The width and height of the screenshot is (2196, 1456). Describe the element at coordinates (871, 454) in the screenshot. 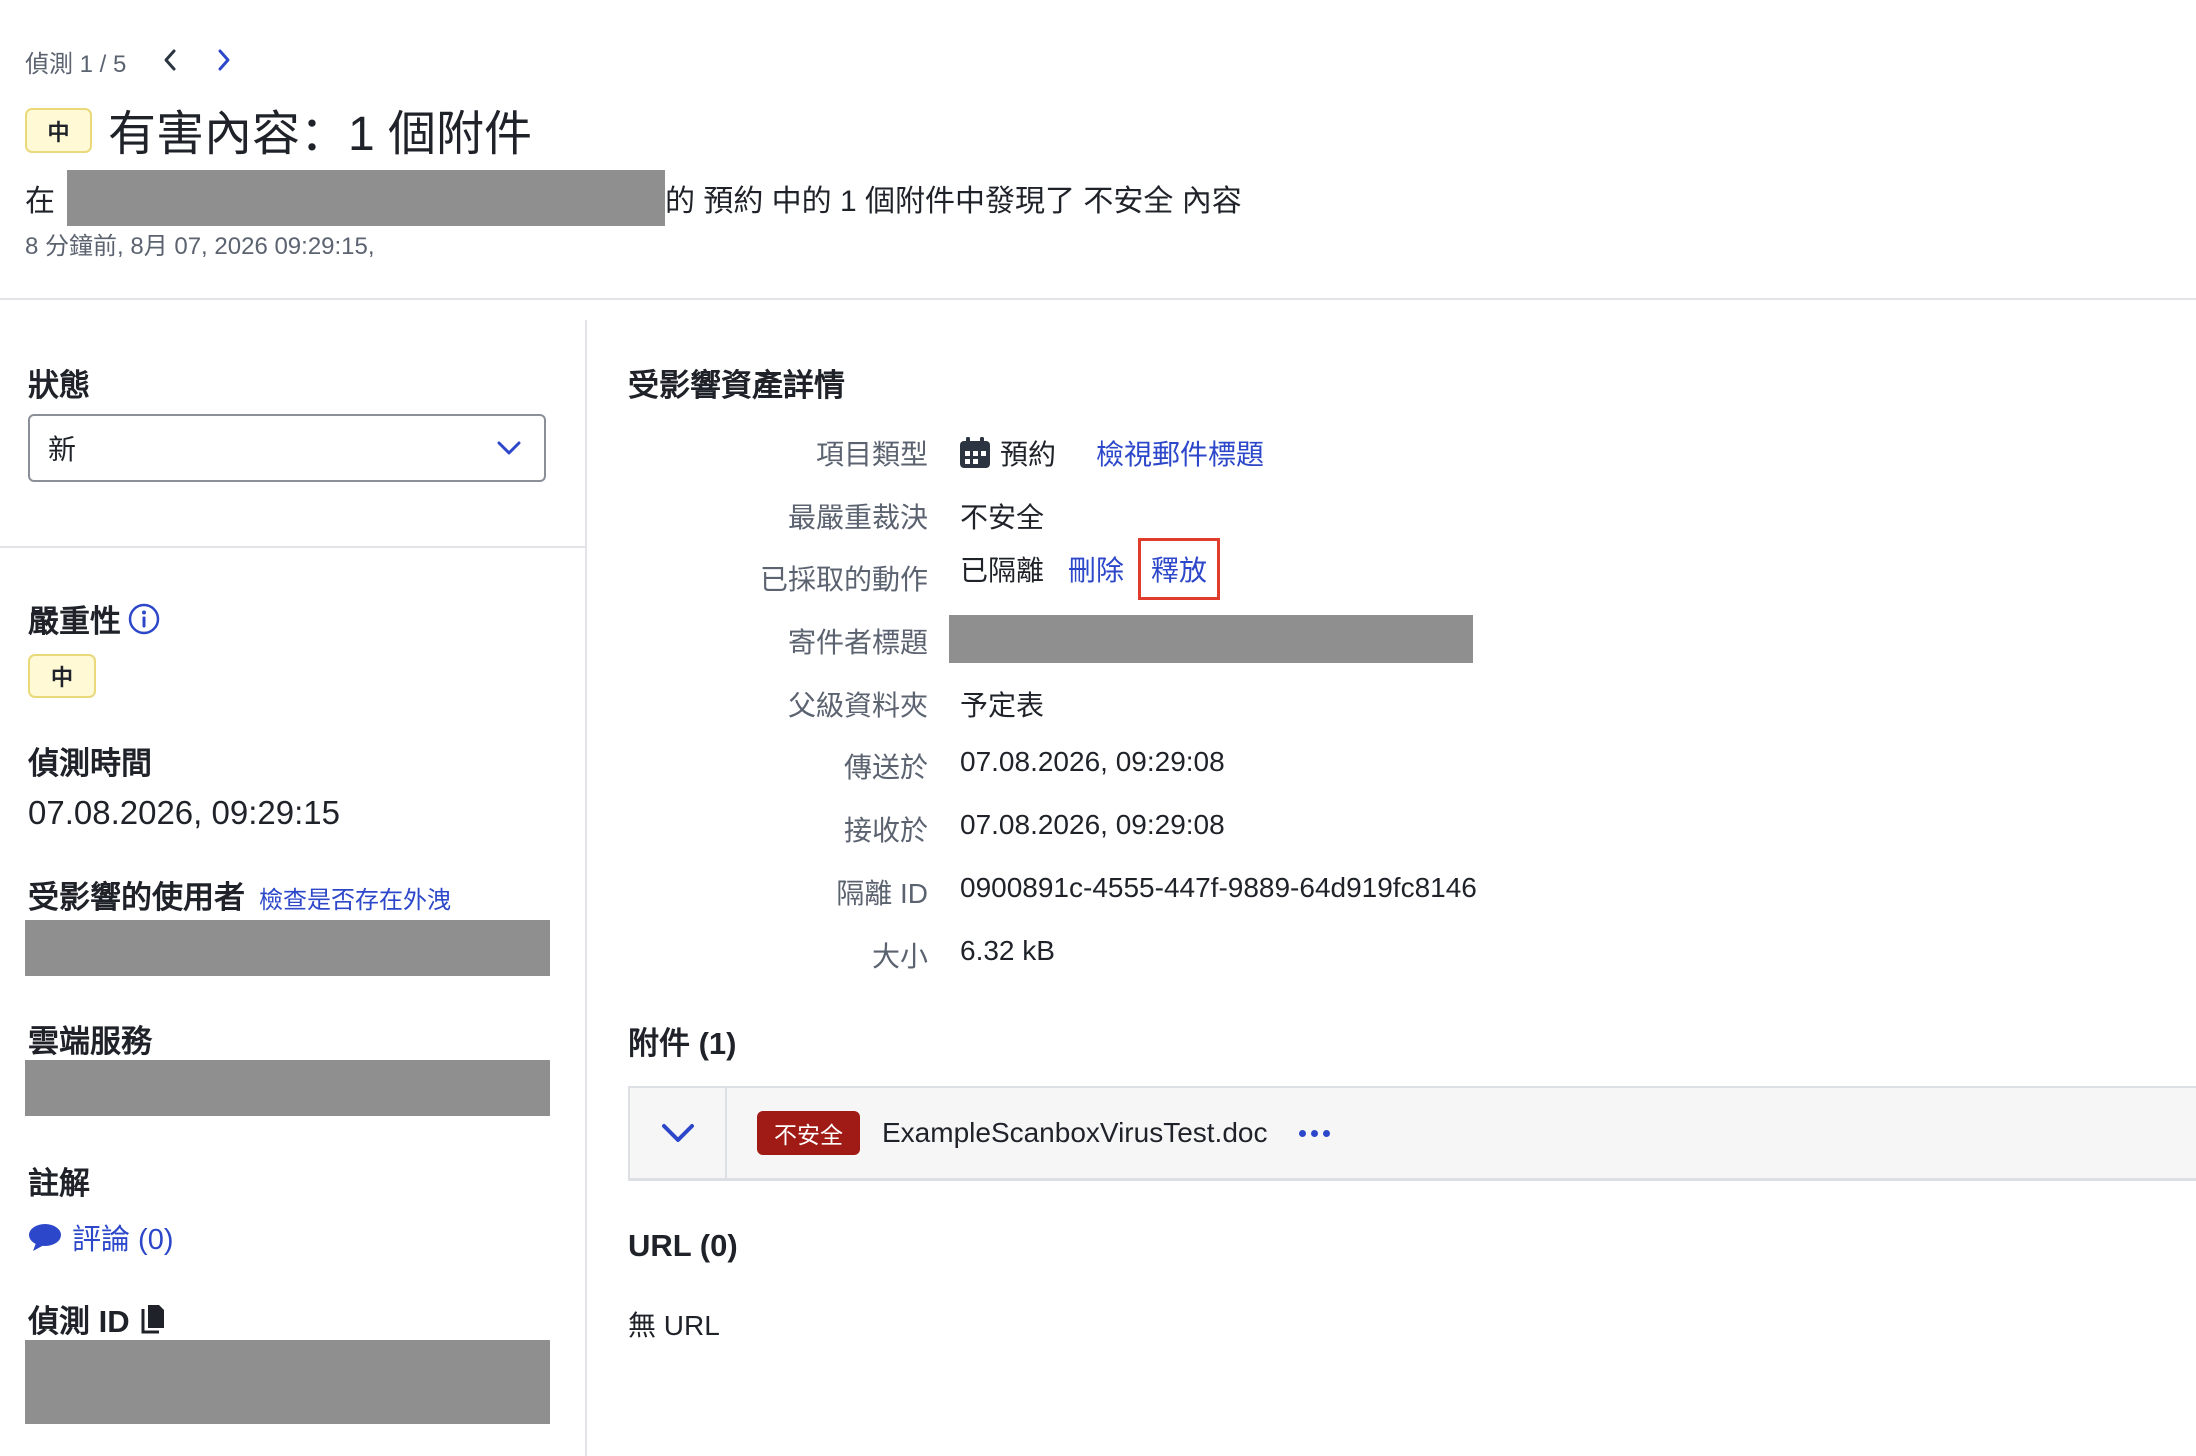

I see `item-type-label: 項目類型` at that location.